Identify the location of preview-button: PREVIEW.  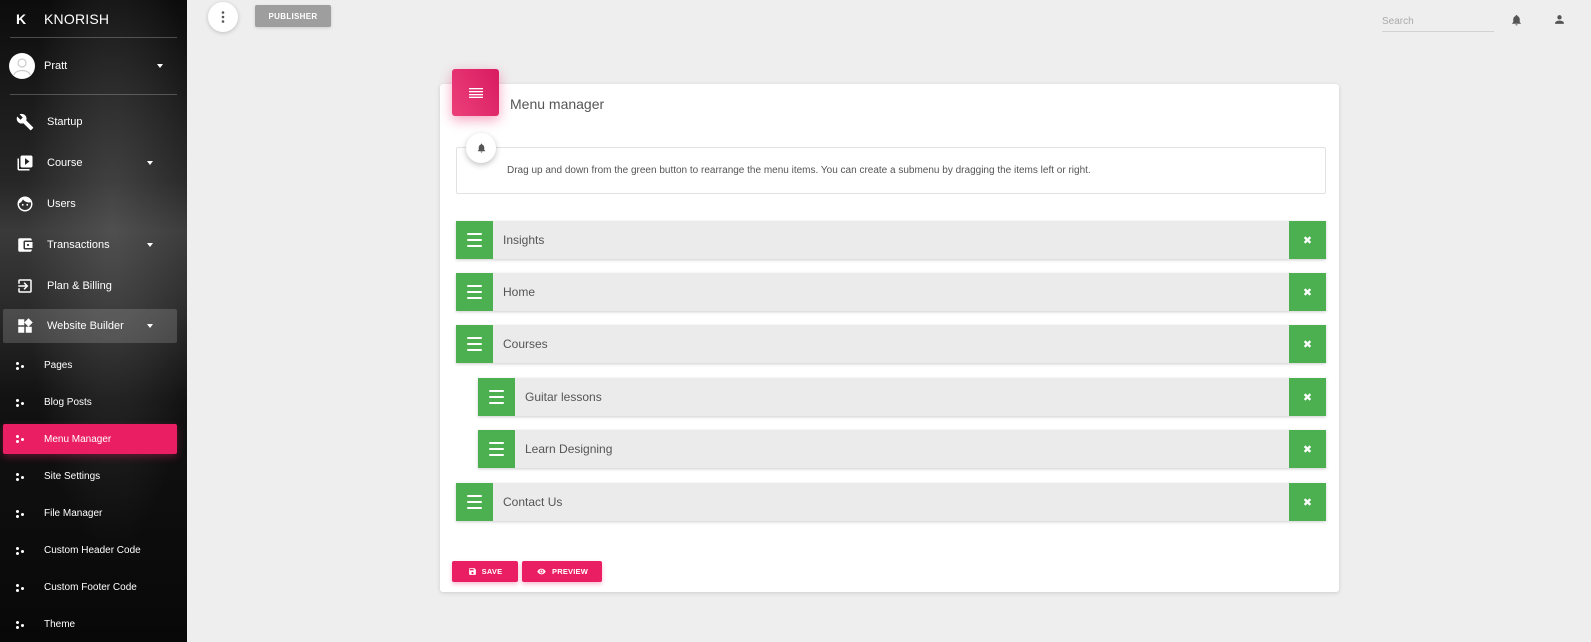
(562, 571).